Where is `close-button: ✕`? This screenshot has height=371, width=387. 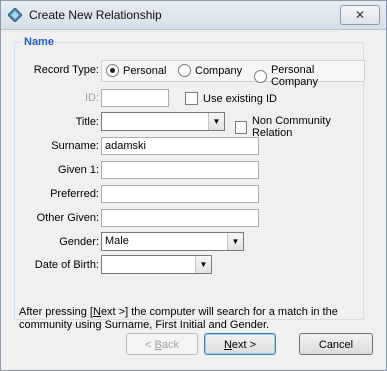 close-button: ✕ is located at coordinates (360, 15).